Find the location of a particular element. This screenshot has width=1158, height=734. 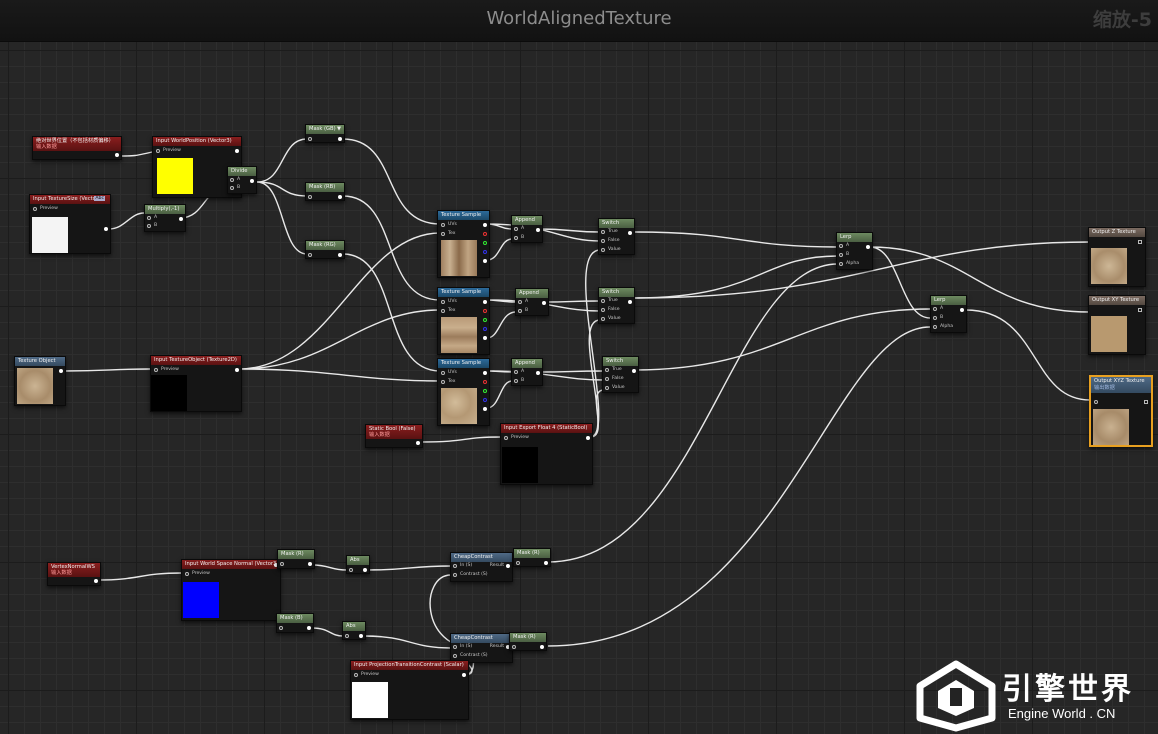

node-abs-2: Abs is located at coordinates (354, 630).